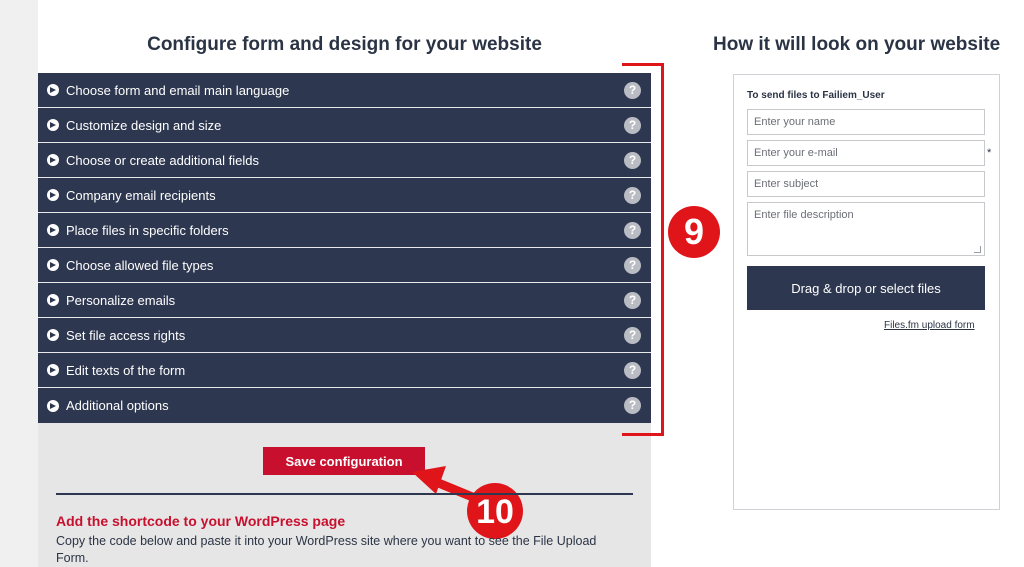 This screenshot has width=1024, height=567. I want to click on annotation-bracket, so click(643, 249).